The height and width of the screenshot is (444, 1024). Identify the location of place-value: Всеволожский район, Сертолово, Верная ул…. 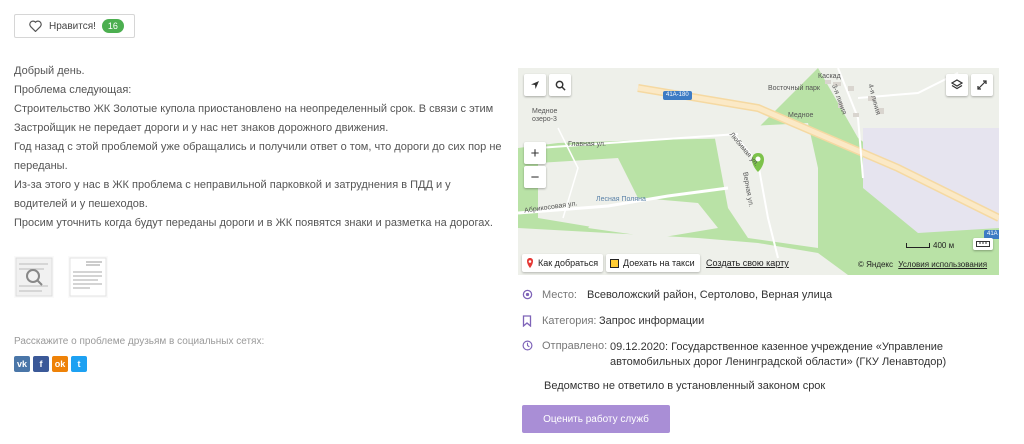
(710, 295).